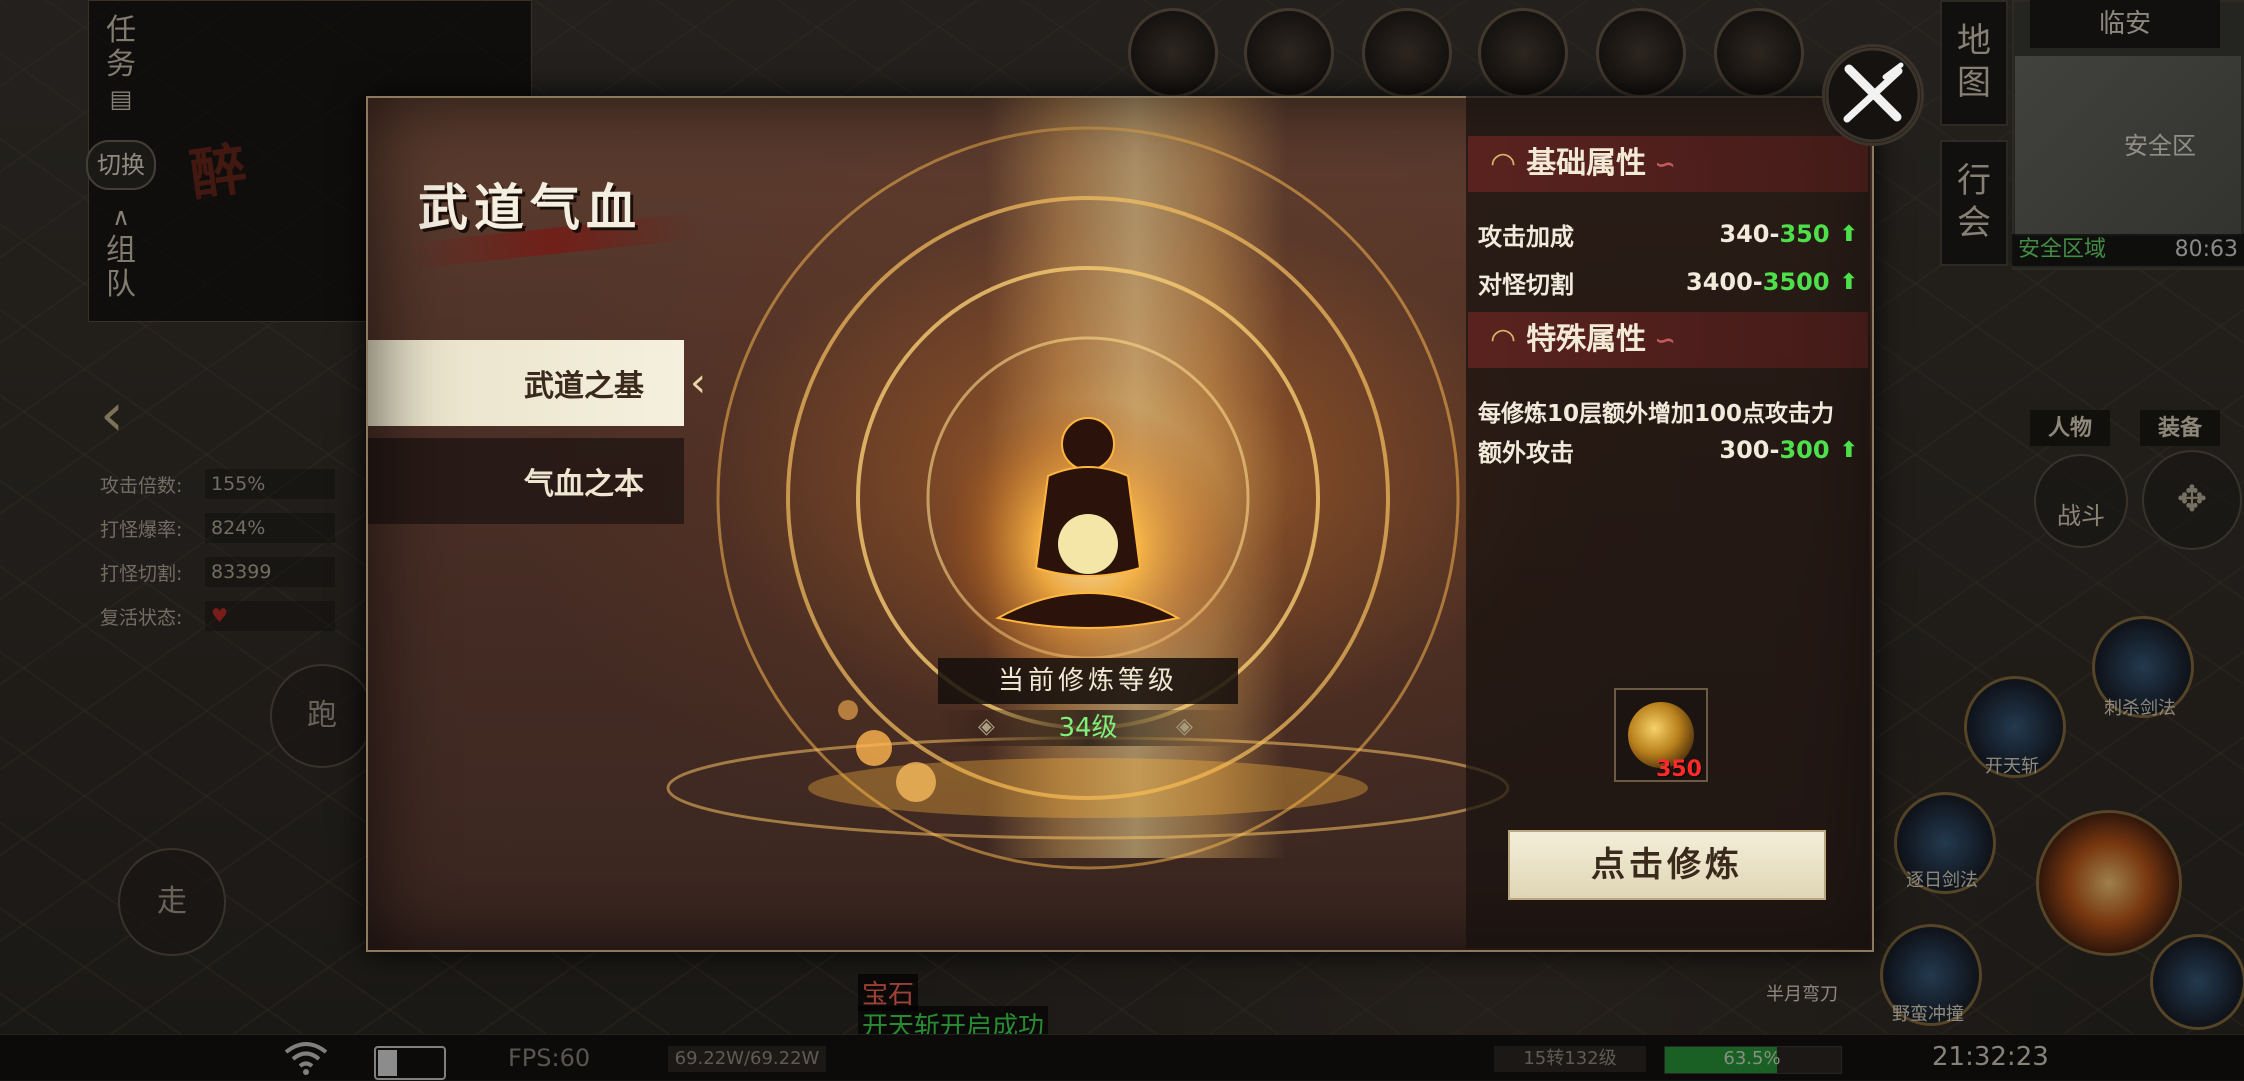 The height and width of the screenshot is (1081, 2244). What do you see at coordinates (1526, 236) in the screenshot?
I see `attr-name: 攻击加成` at bounding box center [1526, 236].